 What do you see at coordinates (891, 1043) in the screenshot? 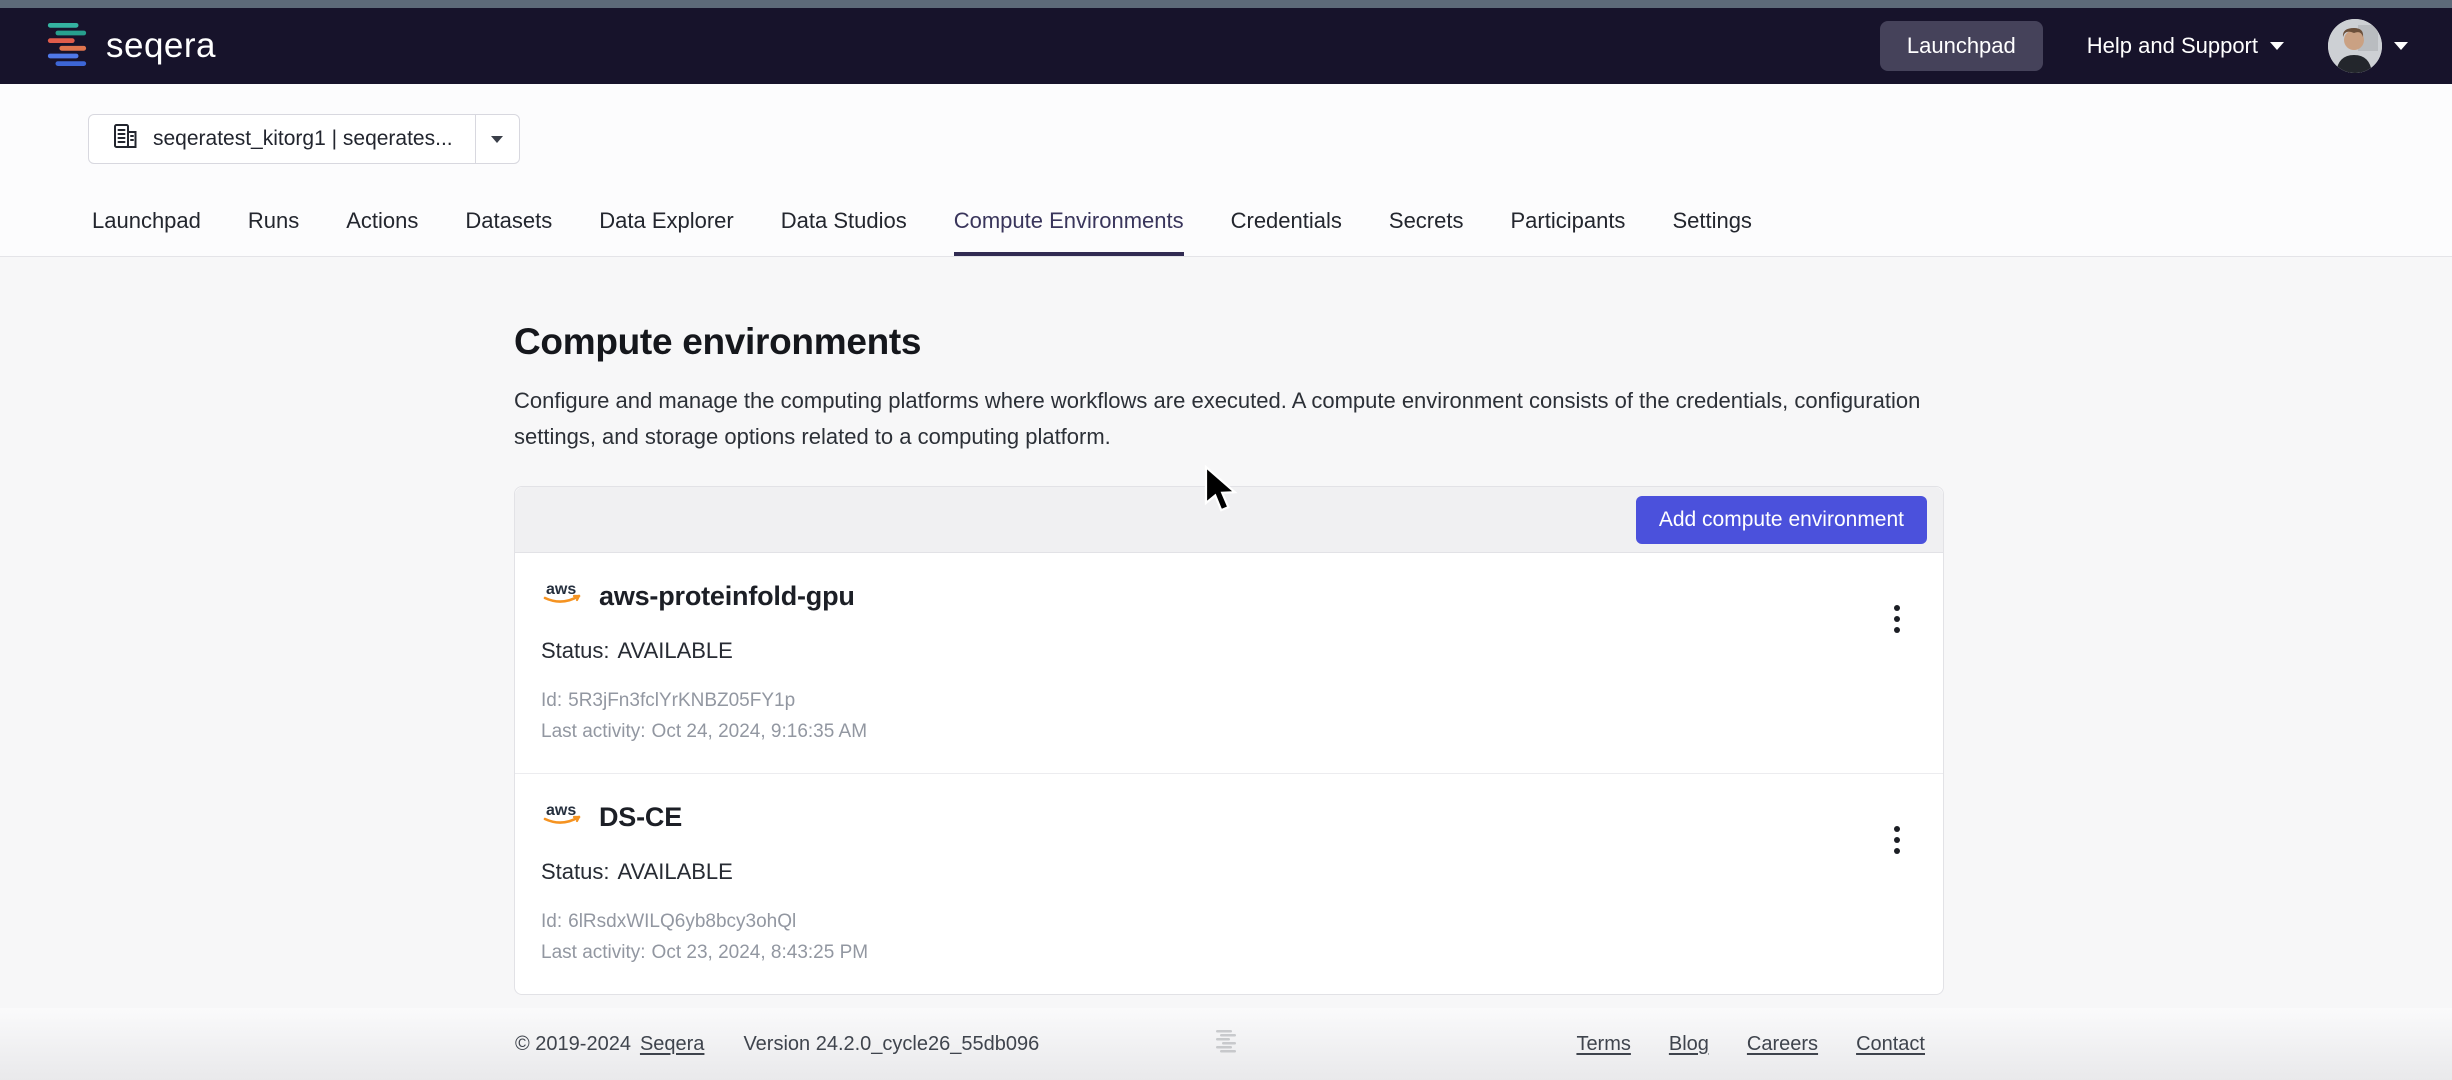
I see `version-text: Version 24.2.0_cycle26_55db096` at bounding box center [891, 1043].